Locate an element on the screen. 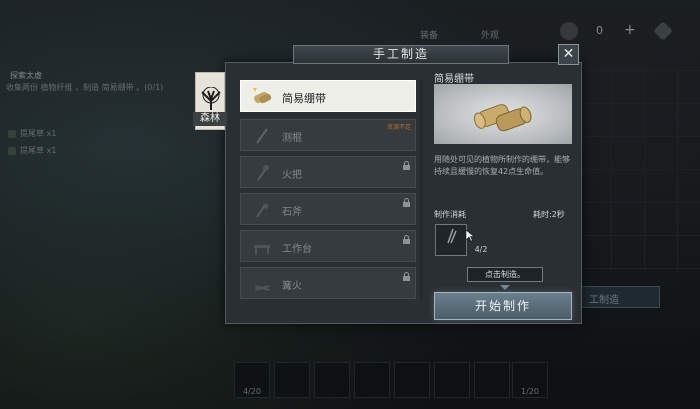 The height and width of the screenshot is (409, 700). tree-icon is located at coordinates (211, 98).